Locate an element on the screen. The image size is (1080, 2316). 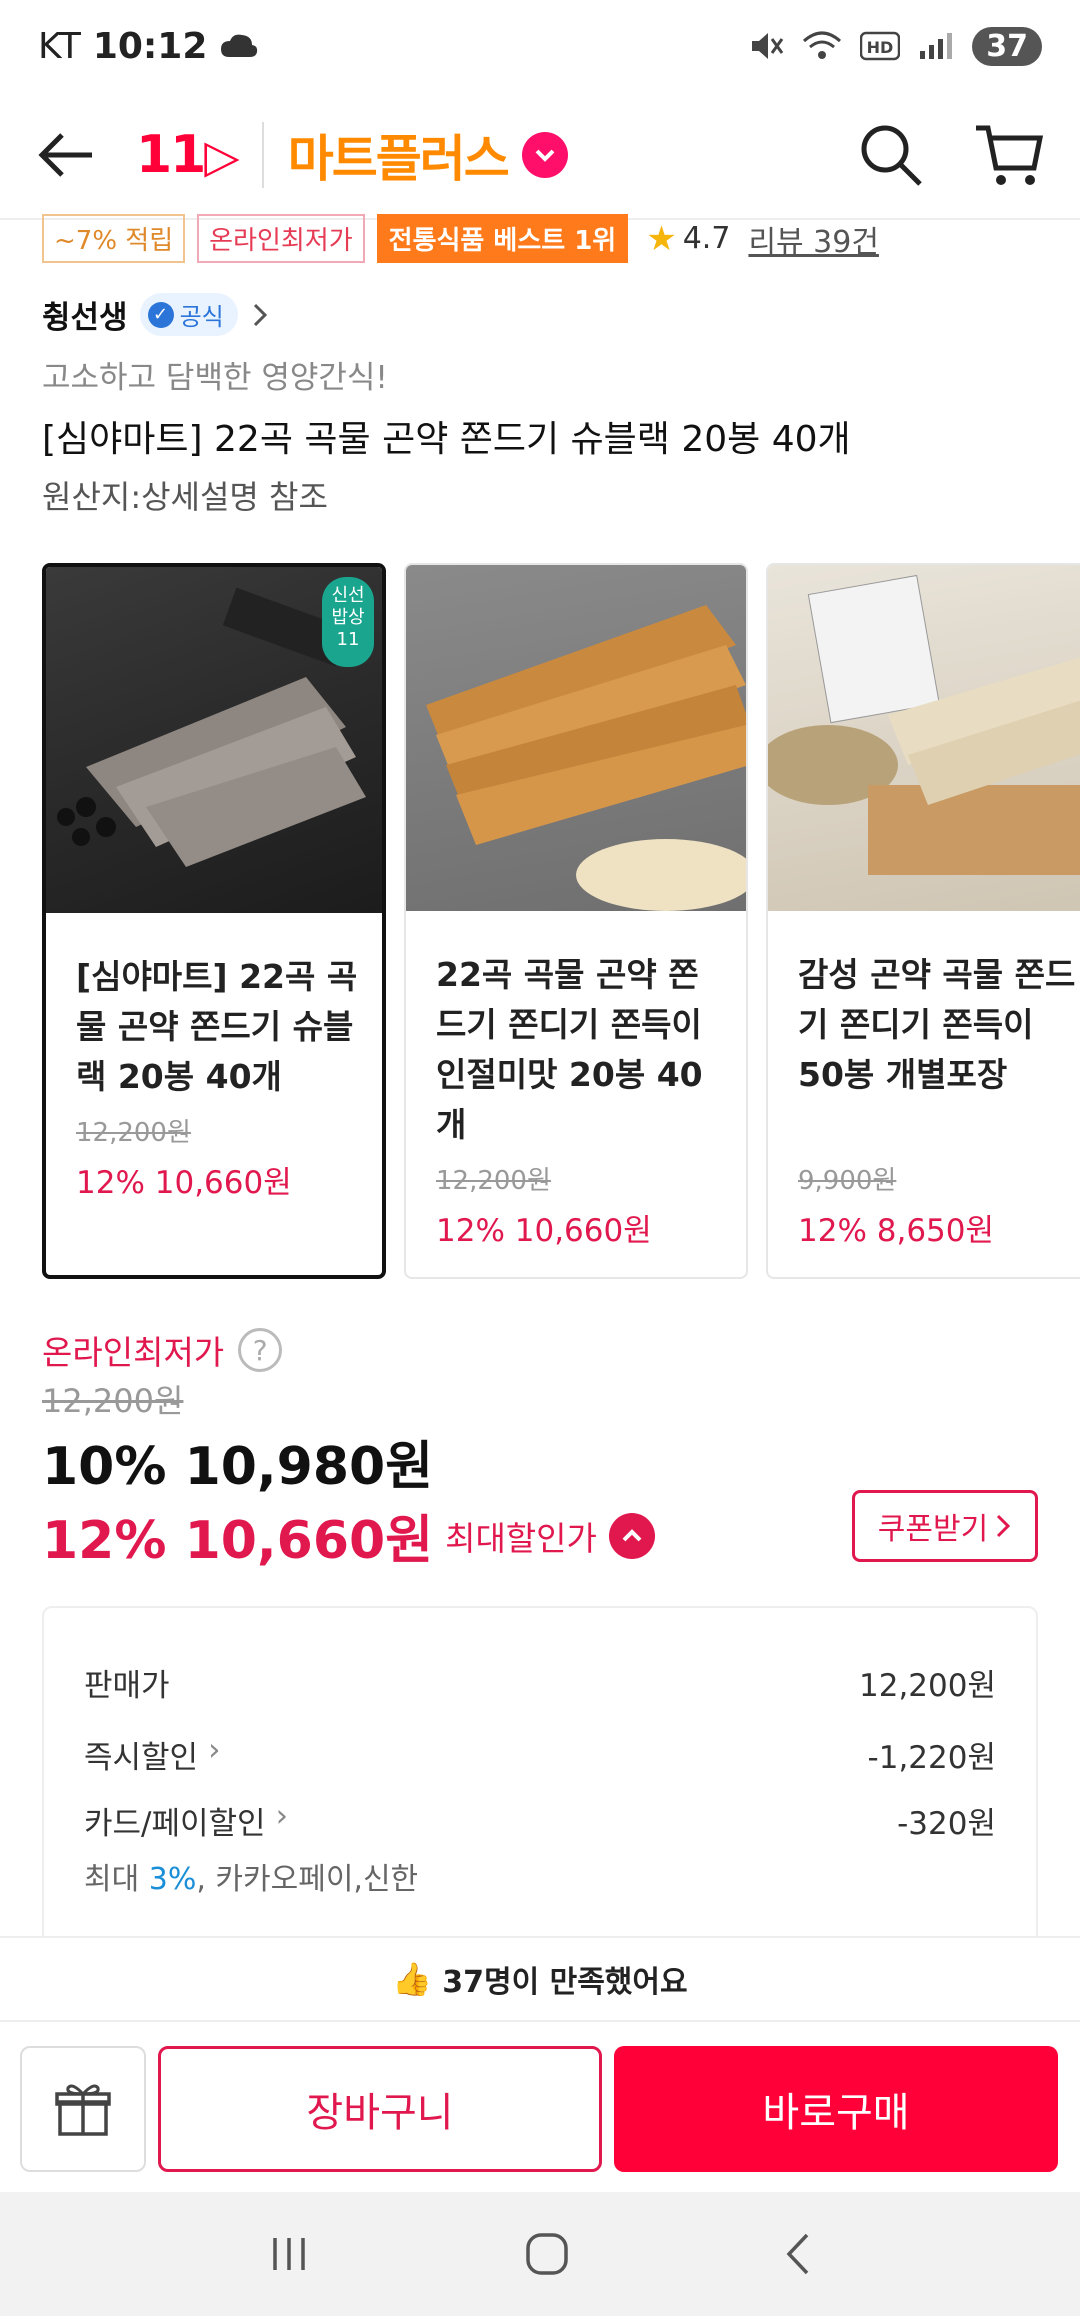
product-image: 신선 밥상 11 is located at coordinates (214, 740).